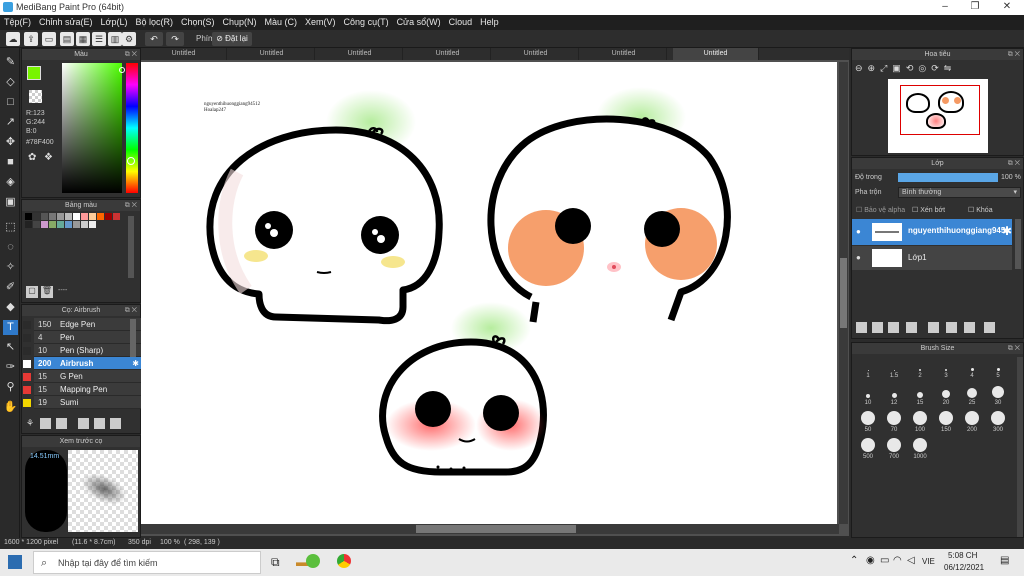  I want to click on brush-new-icon, so click(45, 423).